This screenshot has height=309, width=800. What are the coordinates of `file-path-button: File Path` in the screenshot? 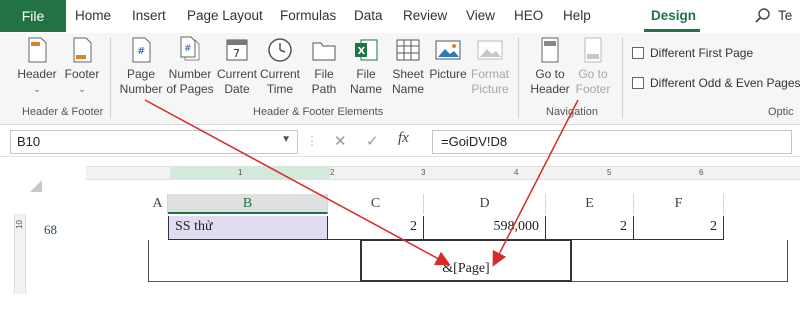 It's located at (324, 66).